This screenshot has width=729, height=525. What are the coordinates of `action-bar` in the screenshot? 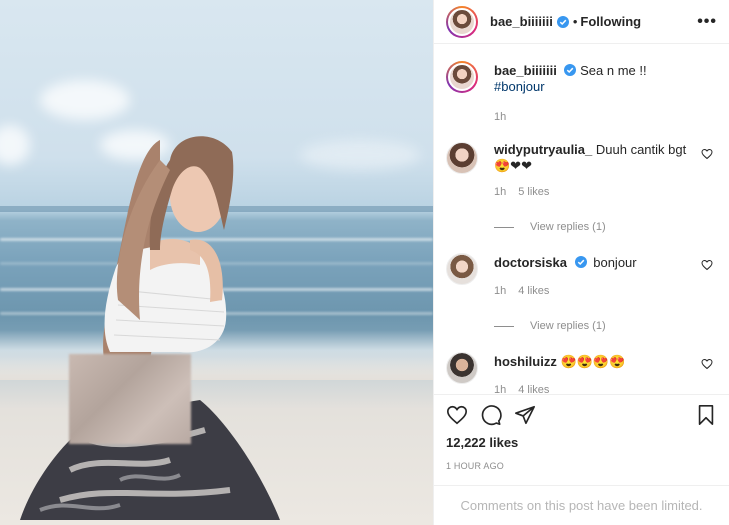 It's located at (581, 415).